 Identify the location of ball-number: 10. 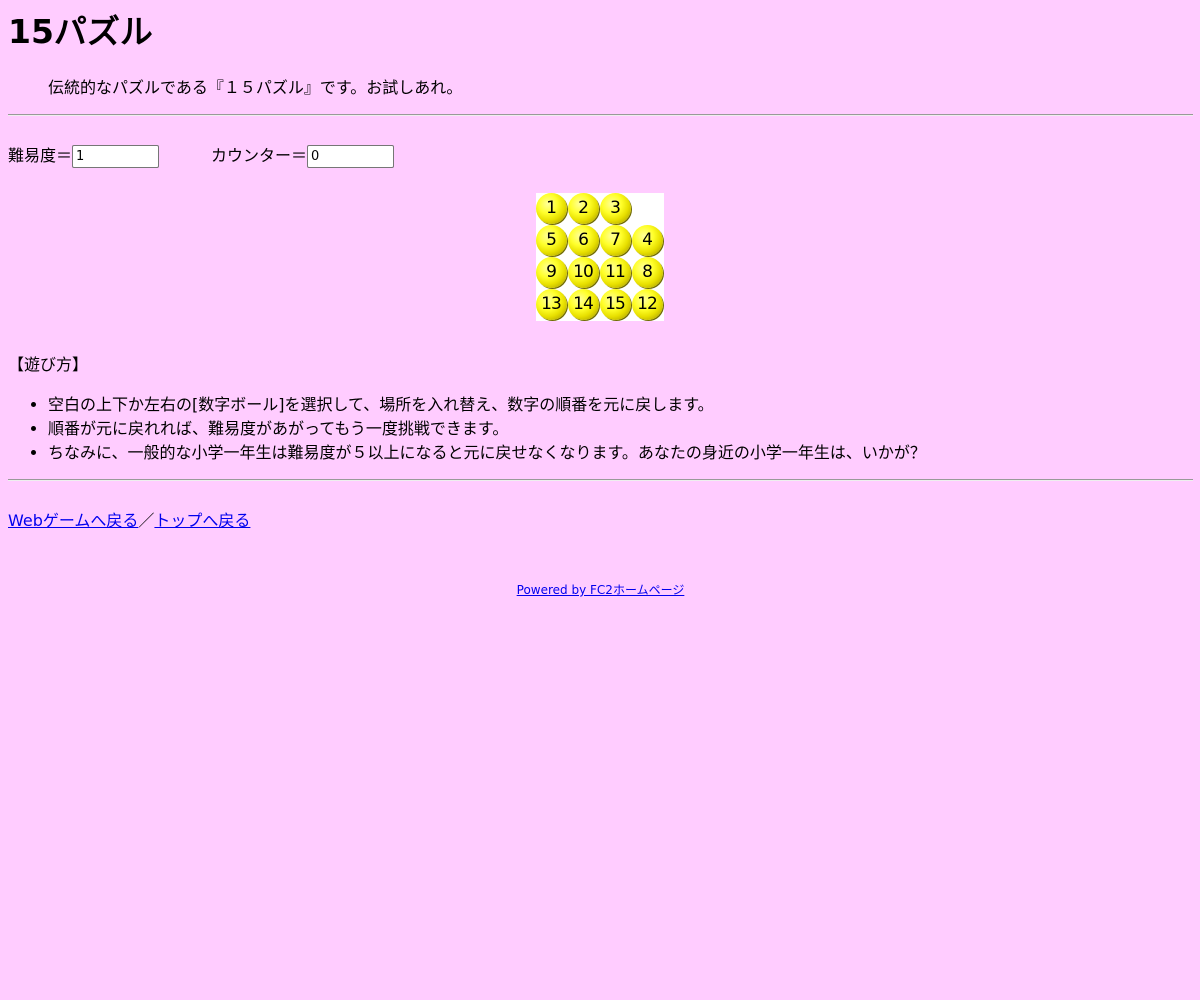
(583, 272).